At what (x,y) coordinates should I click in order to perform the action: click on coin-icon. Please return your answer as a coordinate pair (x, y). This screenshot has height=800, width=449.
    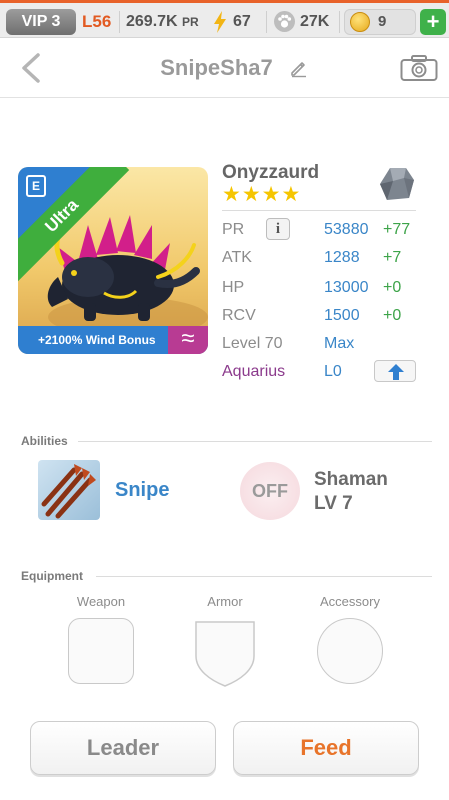
    Looking at the image, I should click on (360, 22).